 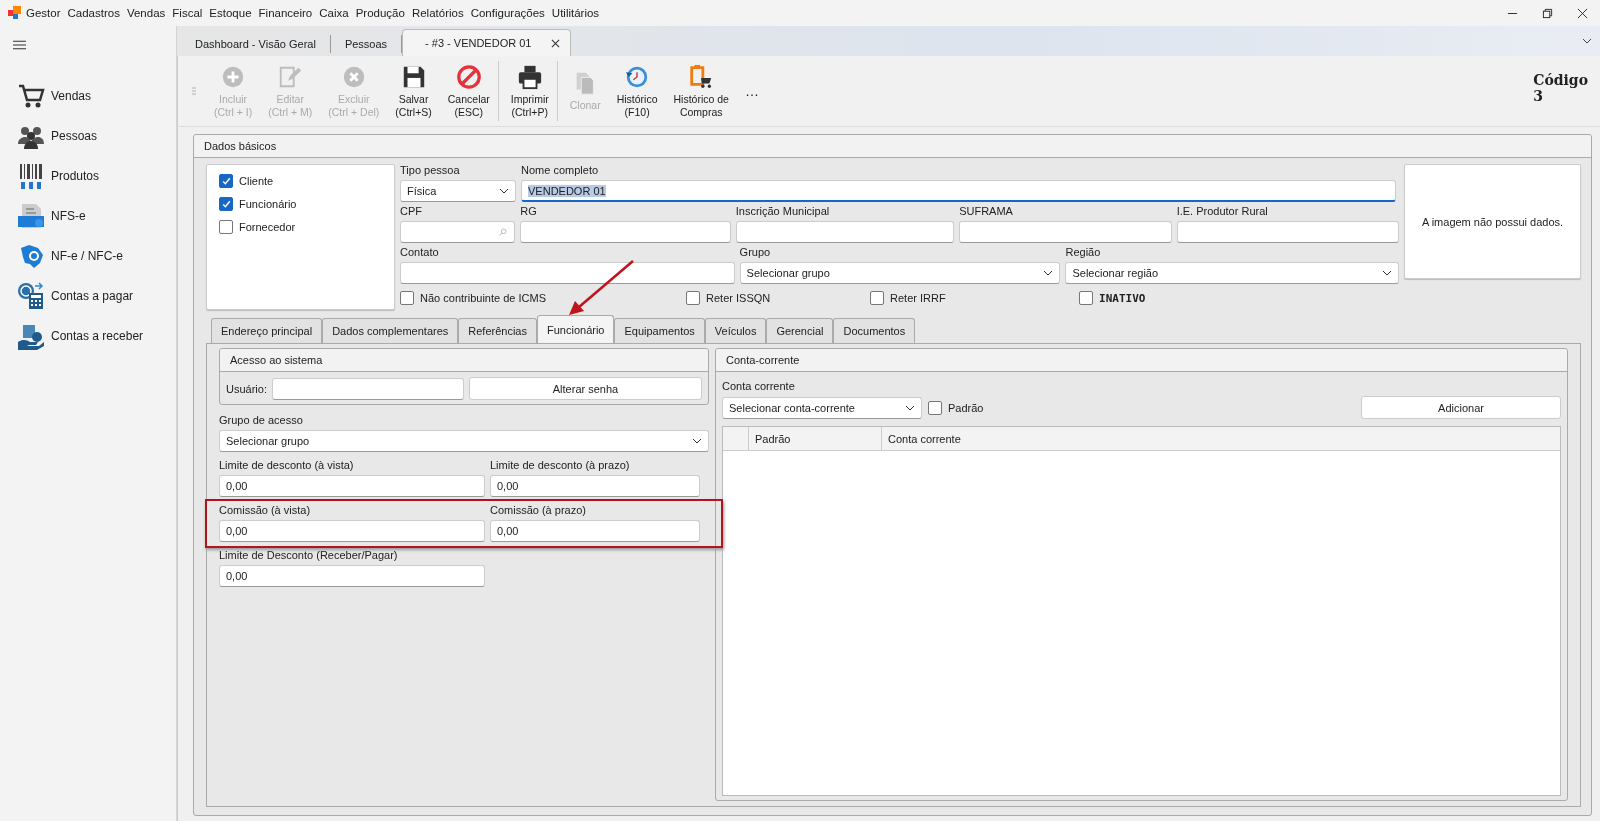 I want to click on menu-item: Financeiro, so click(x=285, y=13).